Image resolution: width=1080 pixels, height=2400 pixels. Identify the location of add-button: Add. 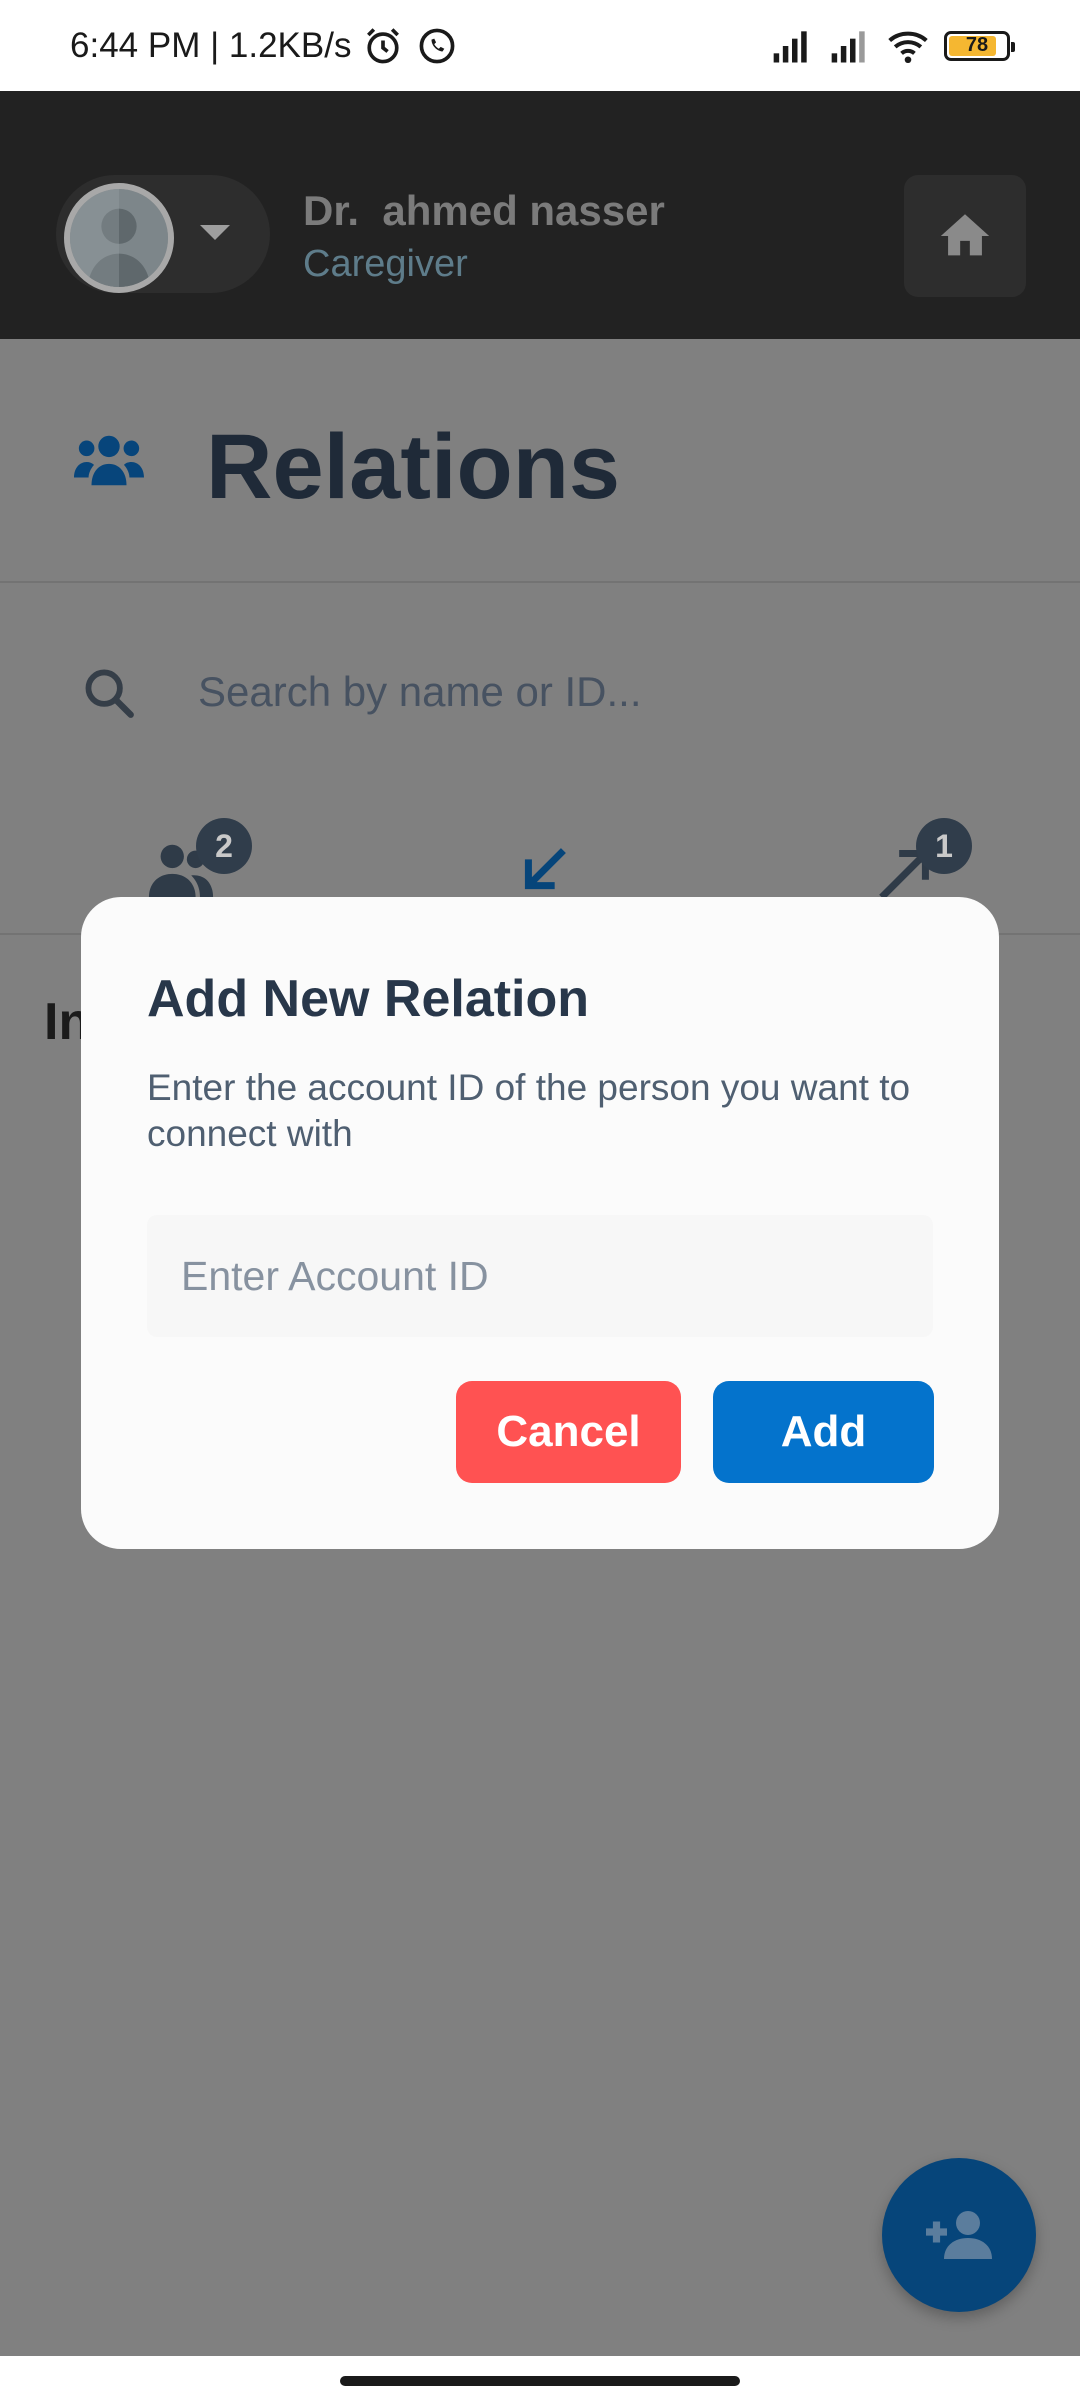
(823, 1432).